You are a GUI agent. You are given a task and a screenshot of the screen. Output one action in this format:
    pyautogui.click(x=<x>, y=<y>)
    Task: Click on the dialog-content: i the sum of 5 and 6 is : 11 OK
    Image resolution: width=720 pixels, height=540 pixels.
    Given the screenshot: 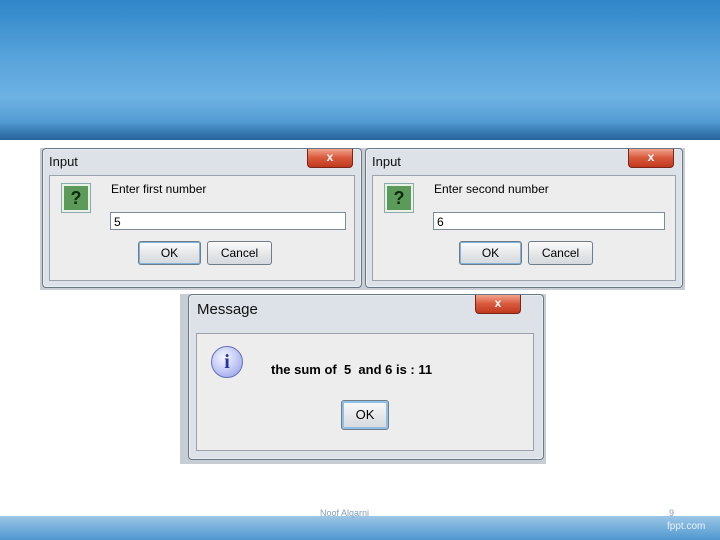 What is the action you would take?
    pyautogui.click(x=365, y=392)
    